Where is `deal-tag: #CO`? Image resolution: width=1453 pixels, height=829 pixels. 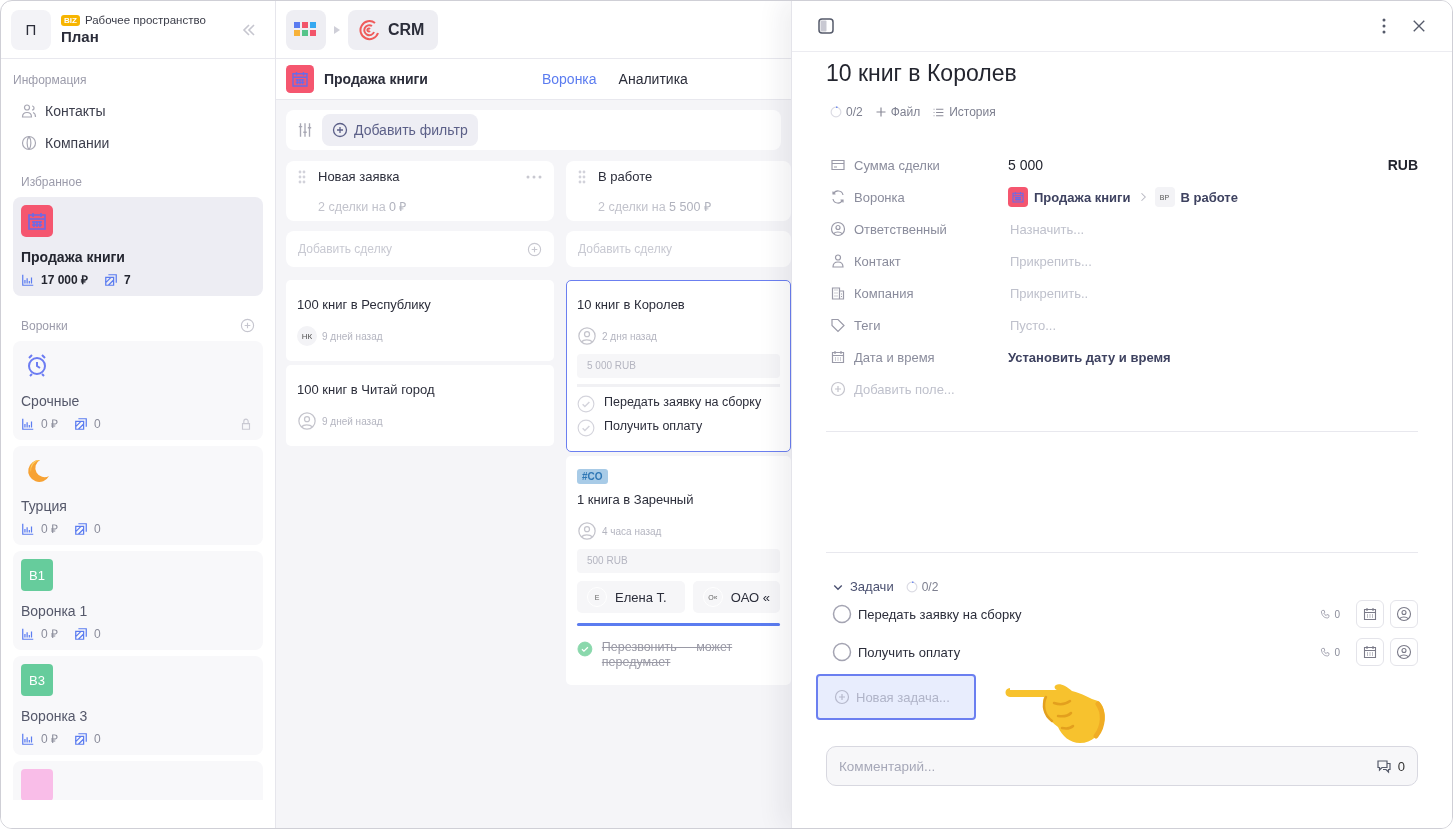 deal-tag: #CO is located at coordinates (592, 476).